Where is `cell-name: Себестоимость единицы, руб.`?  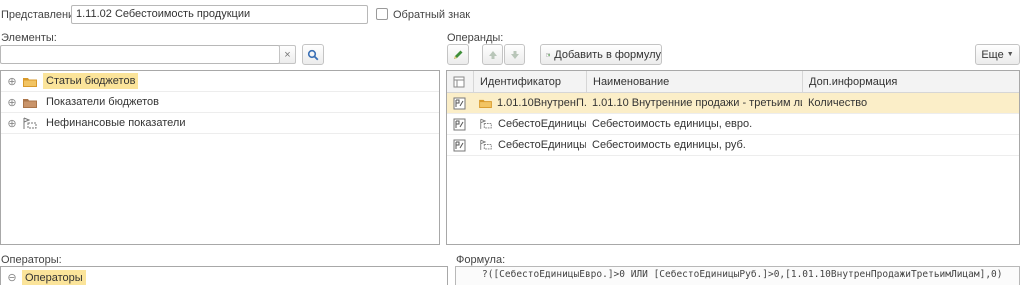 cell-name: Себестоимость единицы, руб. is located at coordinates (669, 145).